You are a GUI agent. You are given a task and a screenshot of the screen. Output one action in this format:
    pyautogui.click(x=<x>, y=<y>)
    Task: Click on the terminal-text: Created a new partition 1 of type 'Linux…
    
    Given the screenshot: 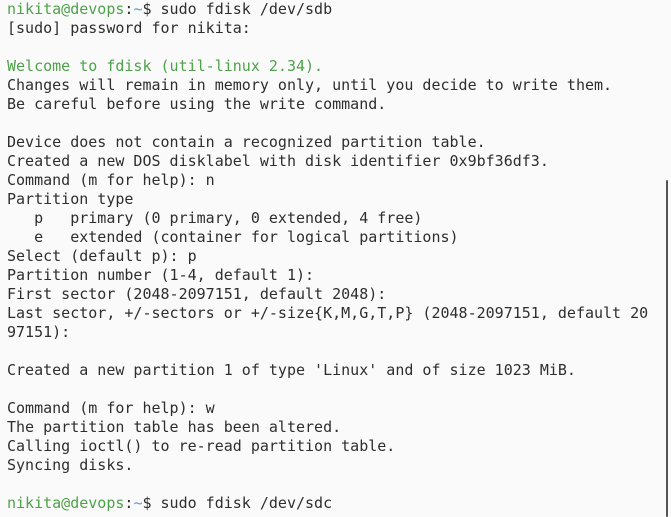 What is the action you would take?
    pyautogui.click(x=291, y=370)
    